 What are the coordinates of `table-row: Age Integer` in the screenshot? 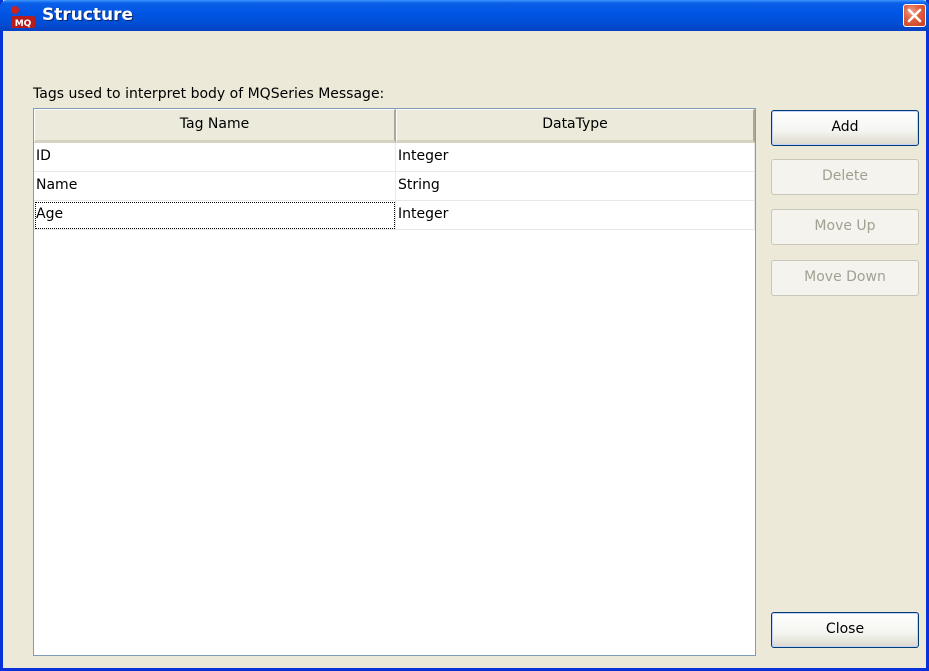 It's located at (394, 215).